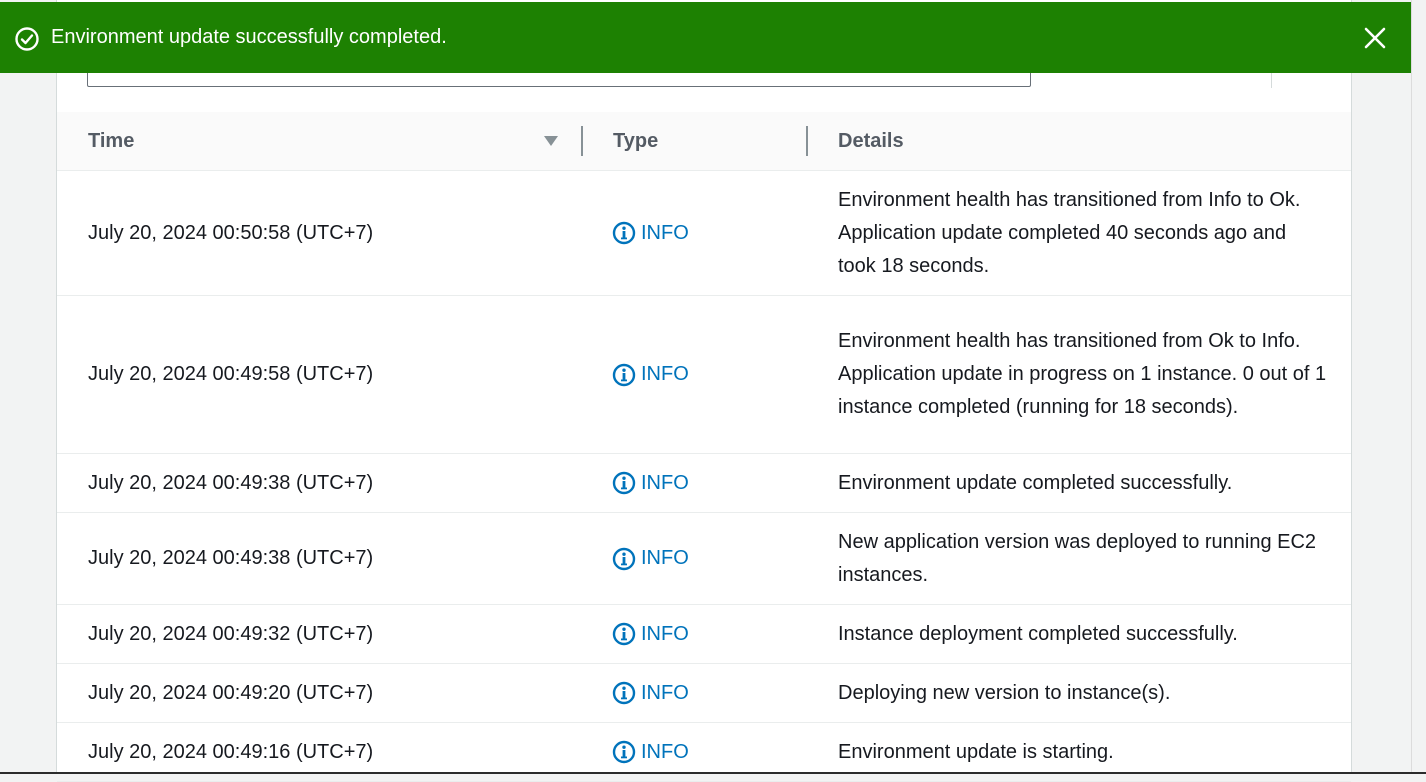 Image resolution: width=1426 pixels, height=782 pixels. What do you see at coordinates (231, 633) in the screenshot?
I see `event-time: July 20, 2024 00:49:32 (UTC+7)` at bounding box center [231, 633].